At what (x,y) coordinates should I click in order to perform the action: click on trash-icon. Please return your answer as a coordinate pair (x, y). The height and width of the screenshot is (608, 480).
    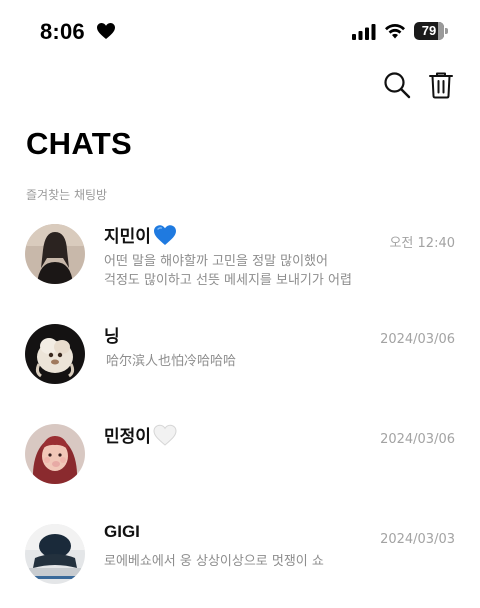
    Looking at the image, I should click on (441, 85).